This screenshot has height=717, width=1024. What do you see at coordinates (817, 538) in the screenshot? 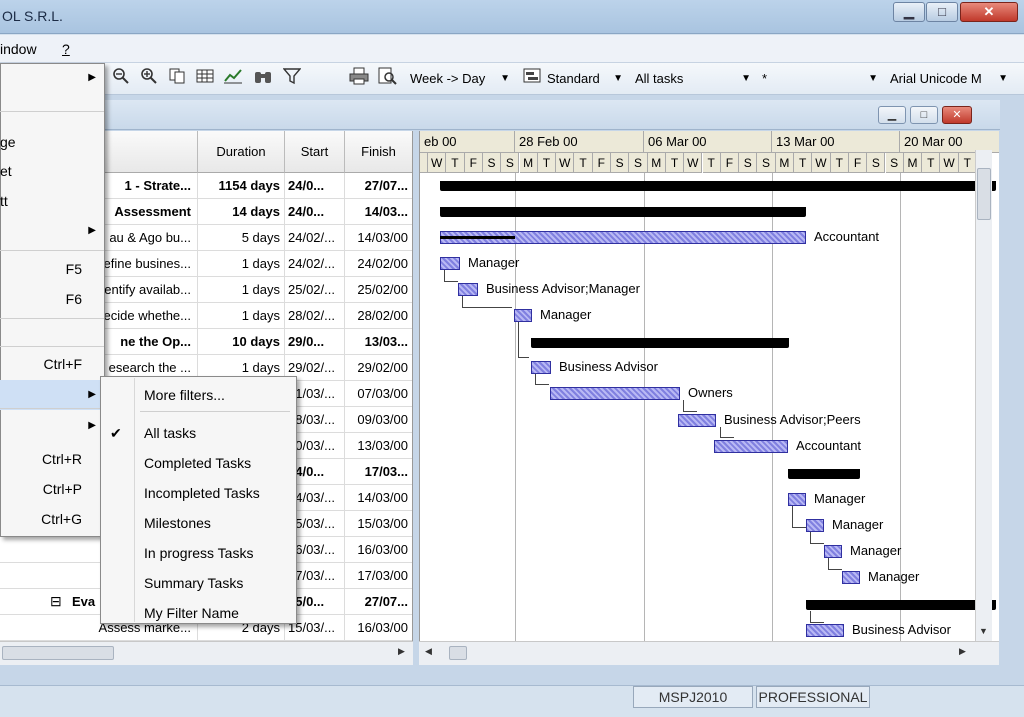
I see `dependency-link` at bounding box center [817, 538].